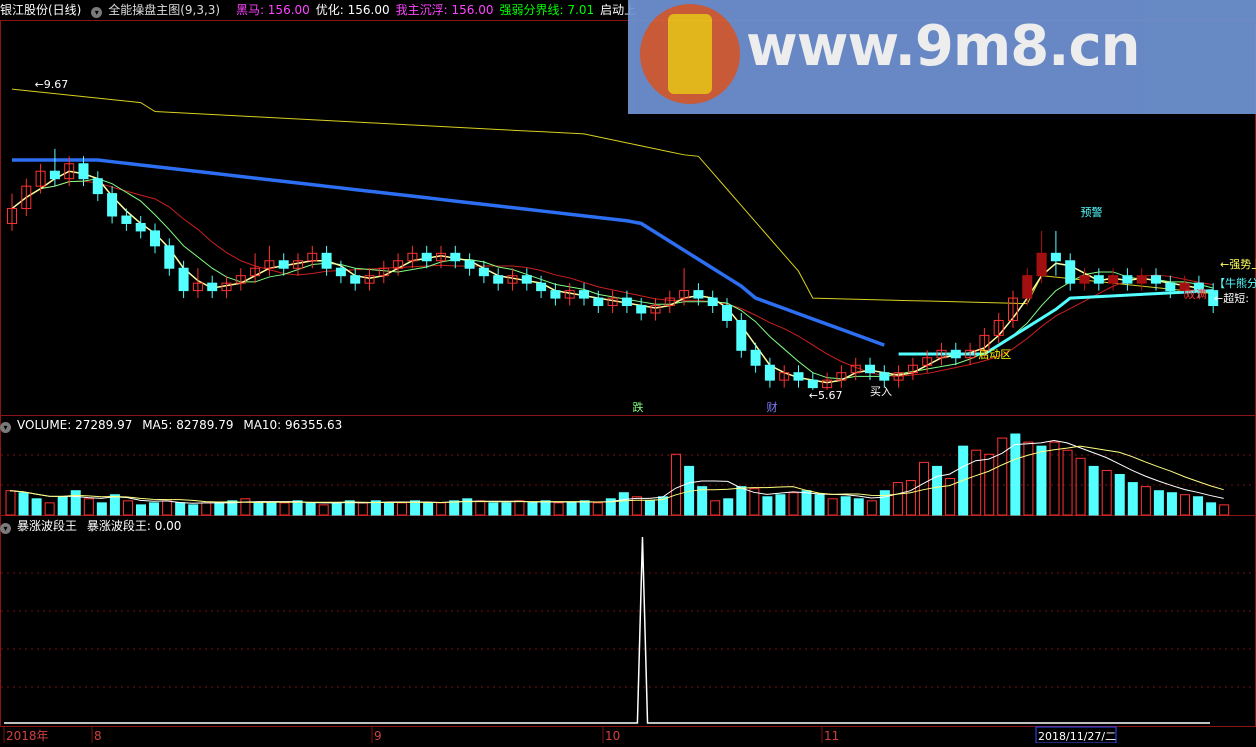 Image resolution: width=1256 pixels, height=747 pixels. I want to click on annotation-fall: 跌, so click(638, 407).